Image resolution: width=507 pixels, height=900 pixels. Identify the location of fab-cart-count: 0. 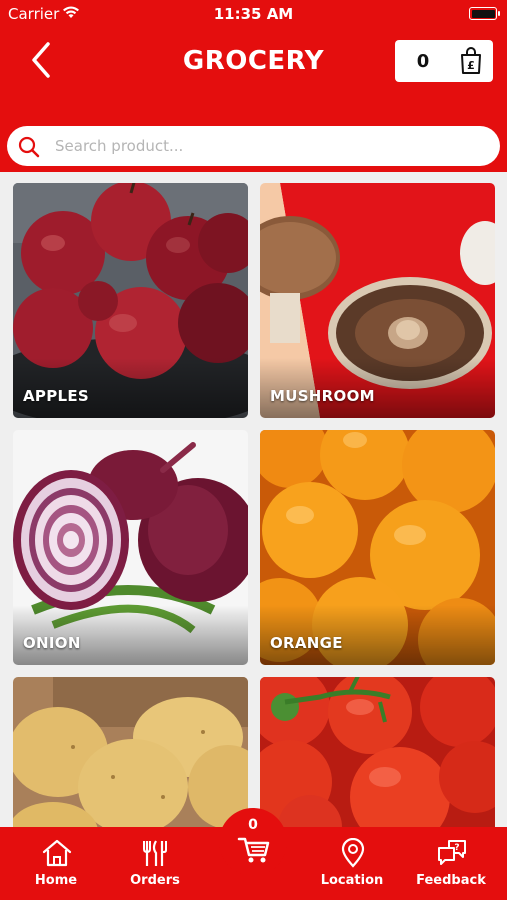
(253, 825).